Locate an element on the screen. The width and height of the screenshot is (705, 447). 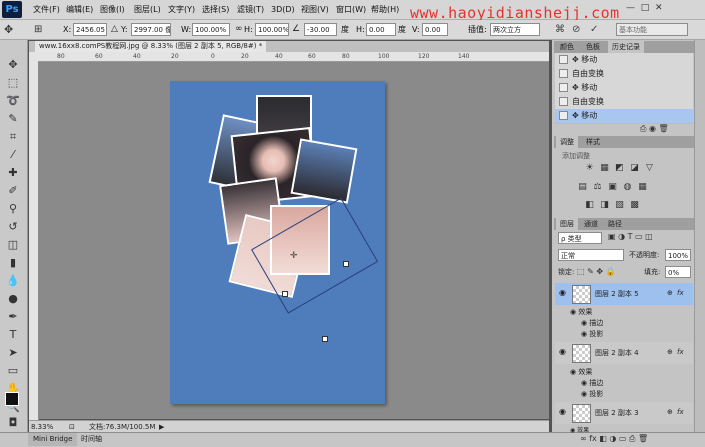
menu-help: 帮助(H) is located at coordinates (385, 9).